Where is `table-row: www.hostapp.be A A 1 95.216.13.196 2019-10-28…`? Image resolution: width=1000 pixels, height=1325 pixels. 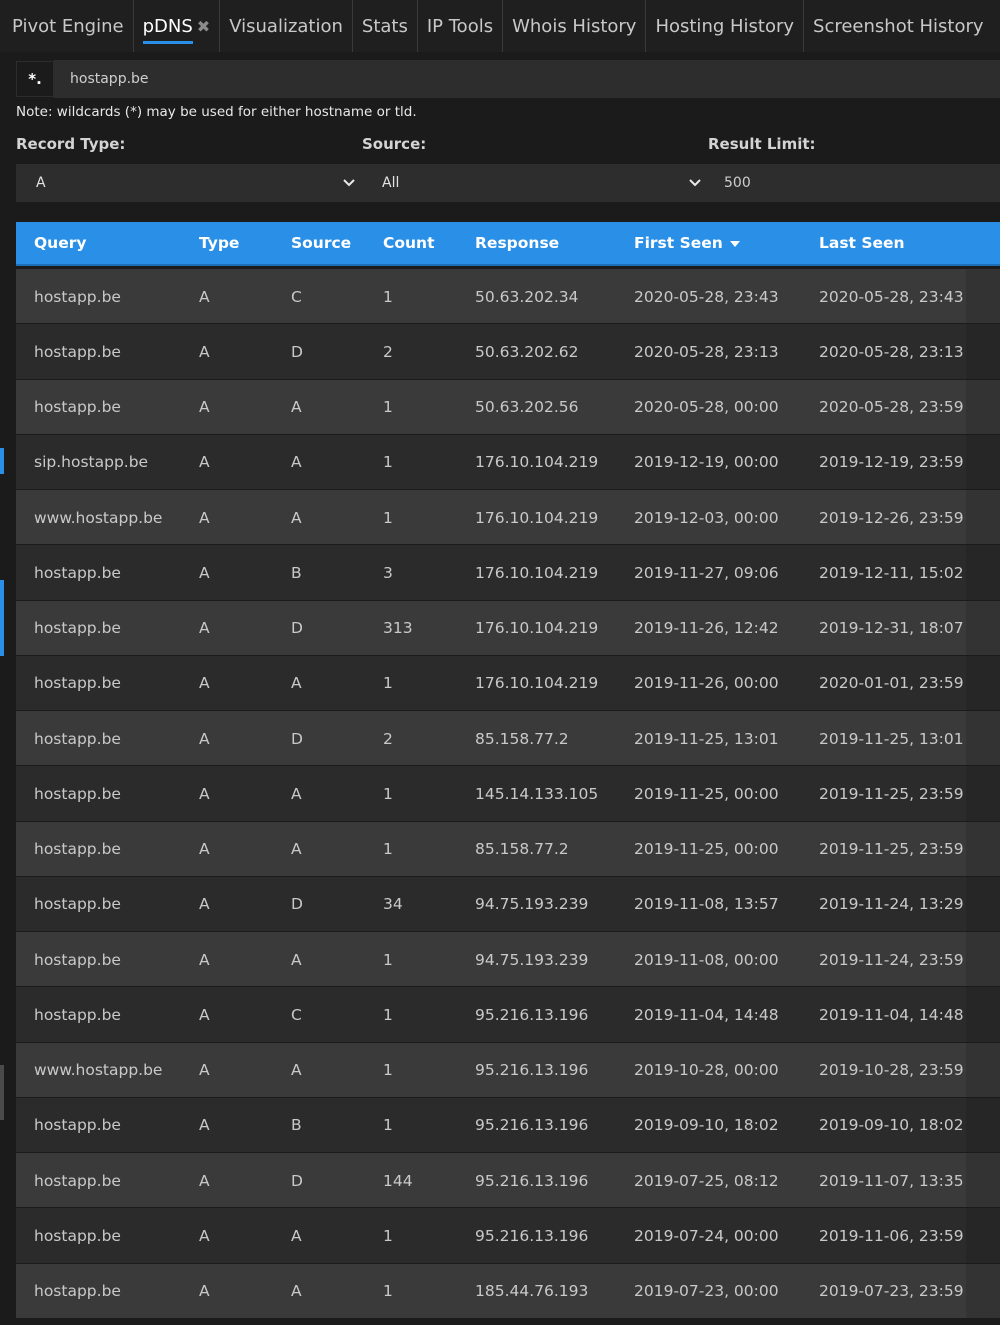
table-row: www.hostapp.be A A 1 95.216.13.196 2019-10-28… is located at coordinates (508, 1070).